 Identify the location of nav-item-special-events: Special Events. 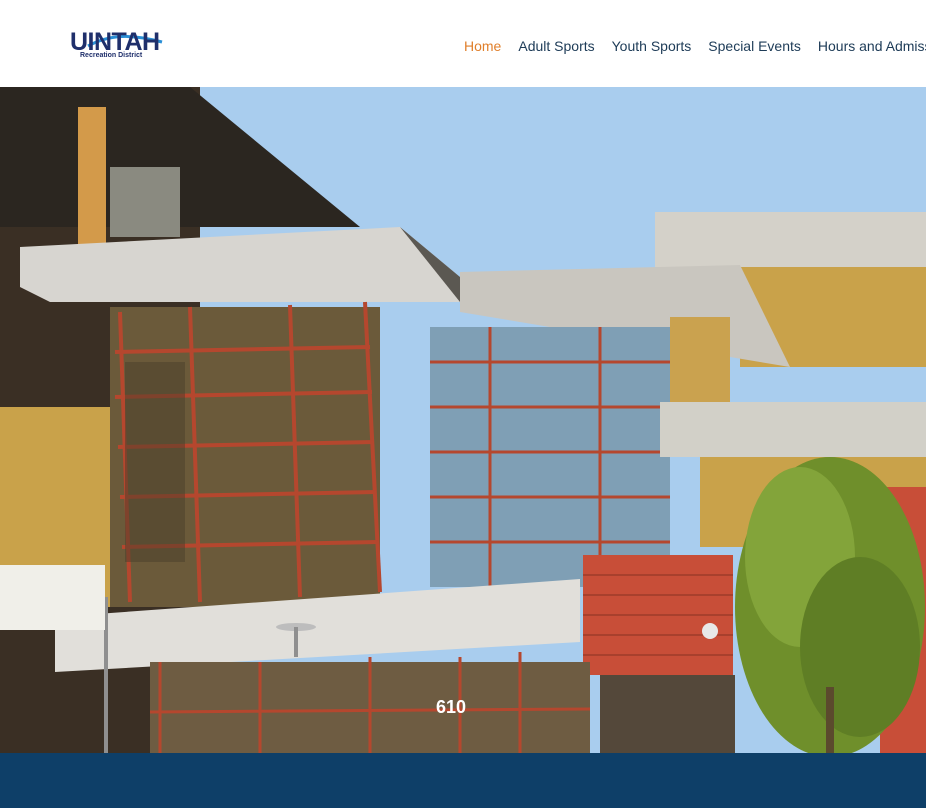
(754, 46).